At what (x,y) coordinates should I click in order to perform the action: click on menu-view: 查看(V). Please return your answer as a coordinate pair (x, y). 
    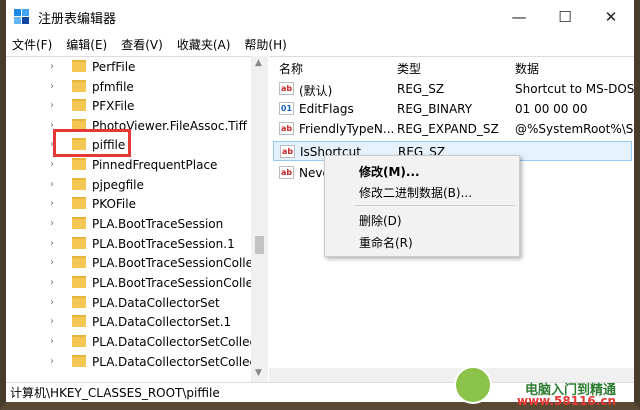
    Looking at the image, I should click on (142, 44).